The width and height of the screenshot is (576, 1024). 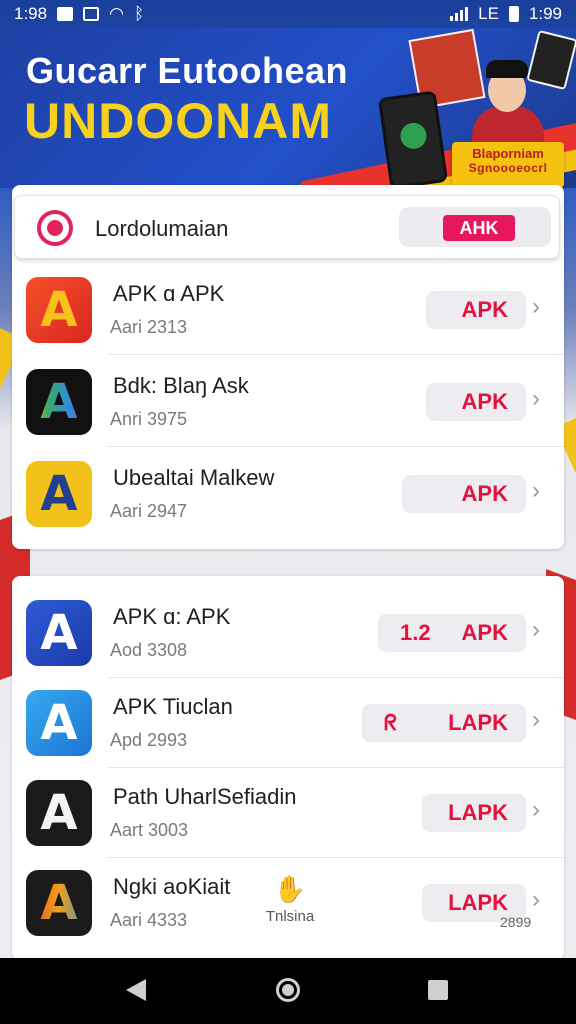 I want to click on battery-icon, so click(x=513, y=14).